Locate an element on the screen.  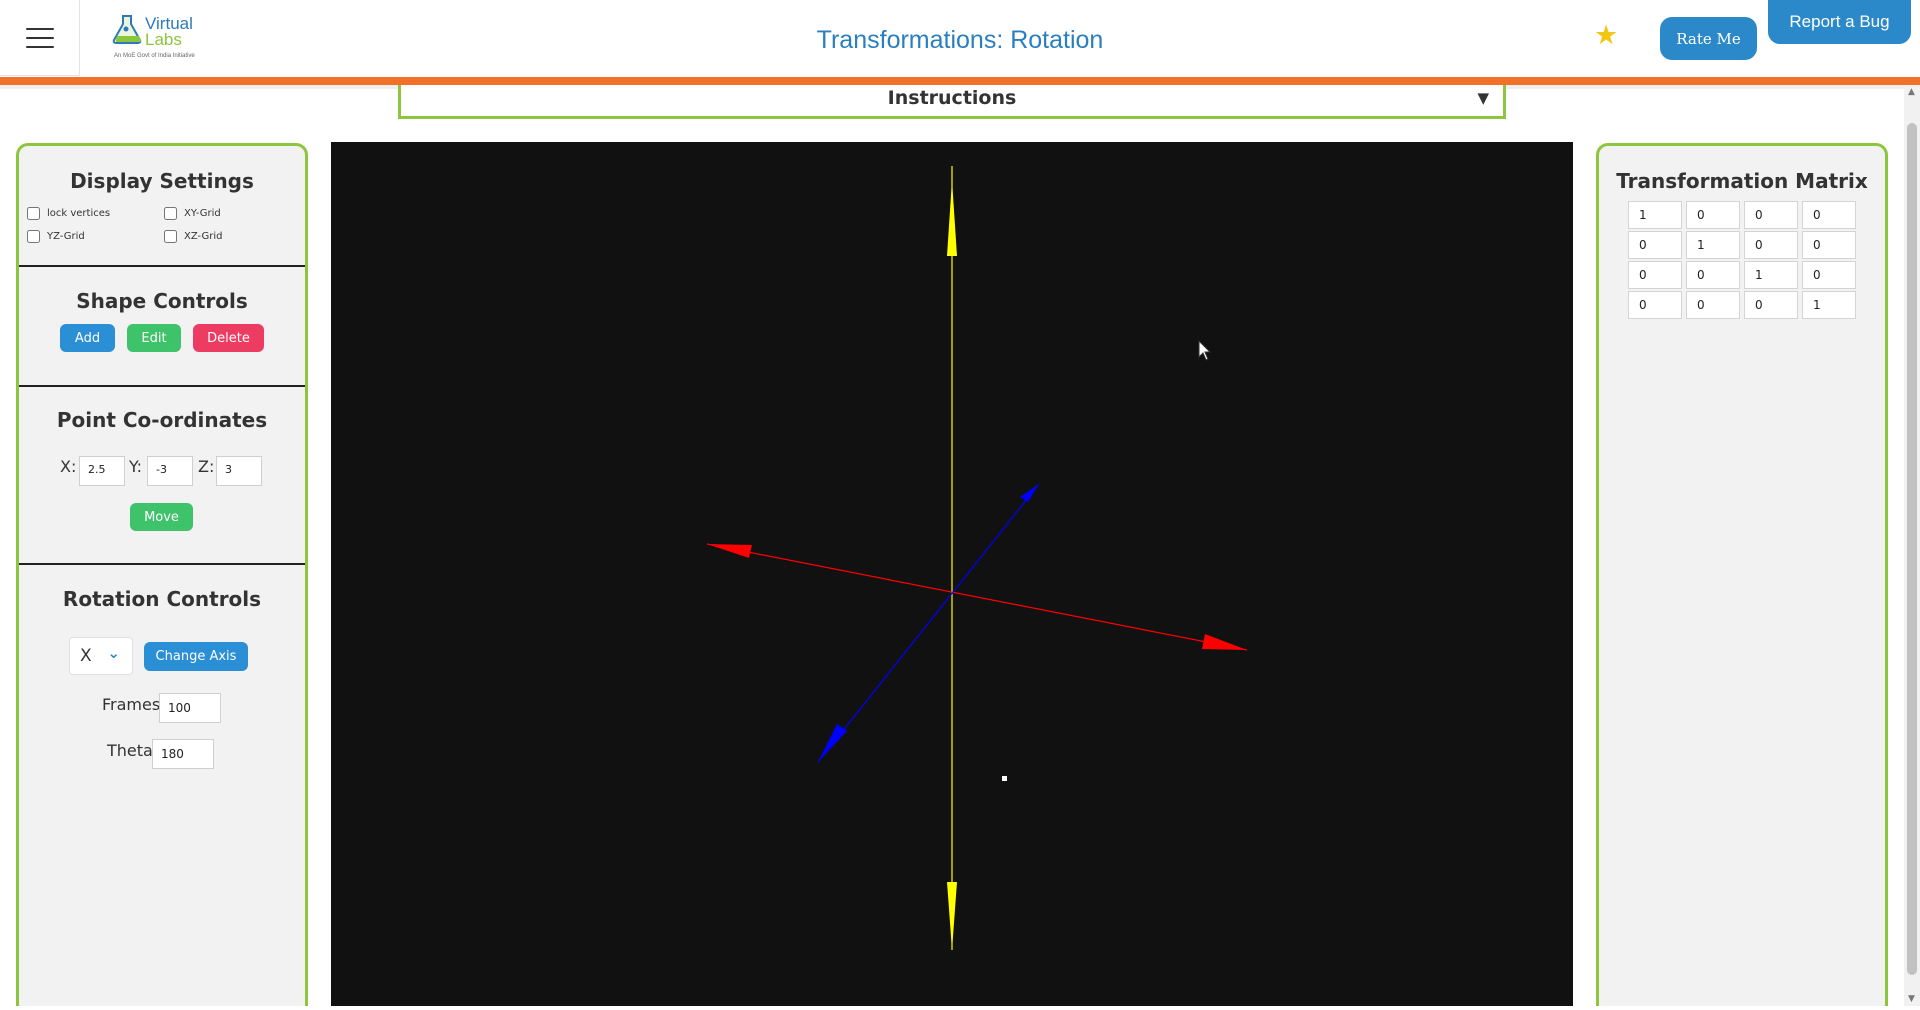
page-title: Transformations: Rotation is located at coordinates (960, 40).